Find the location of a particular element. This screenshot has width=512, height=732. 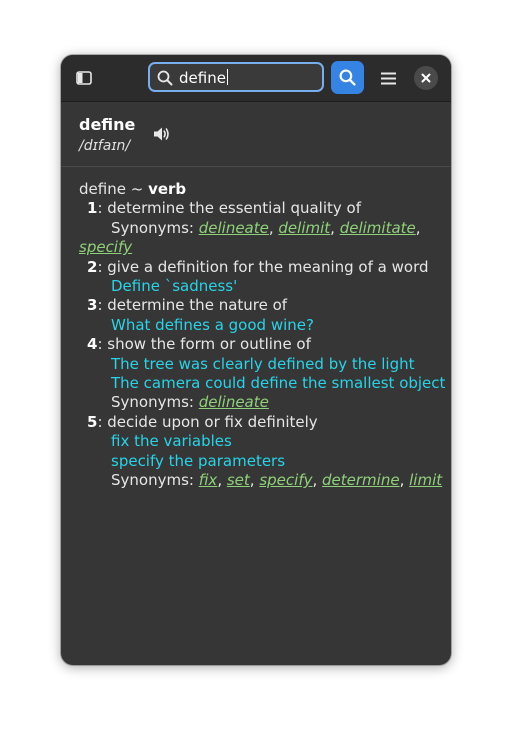

header-bar: define is located at coordinates (256, 78).